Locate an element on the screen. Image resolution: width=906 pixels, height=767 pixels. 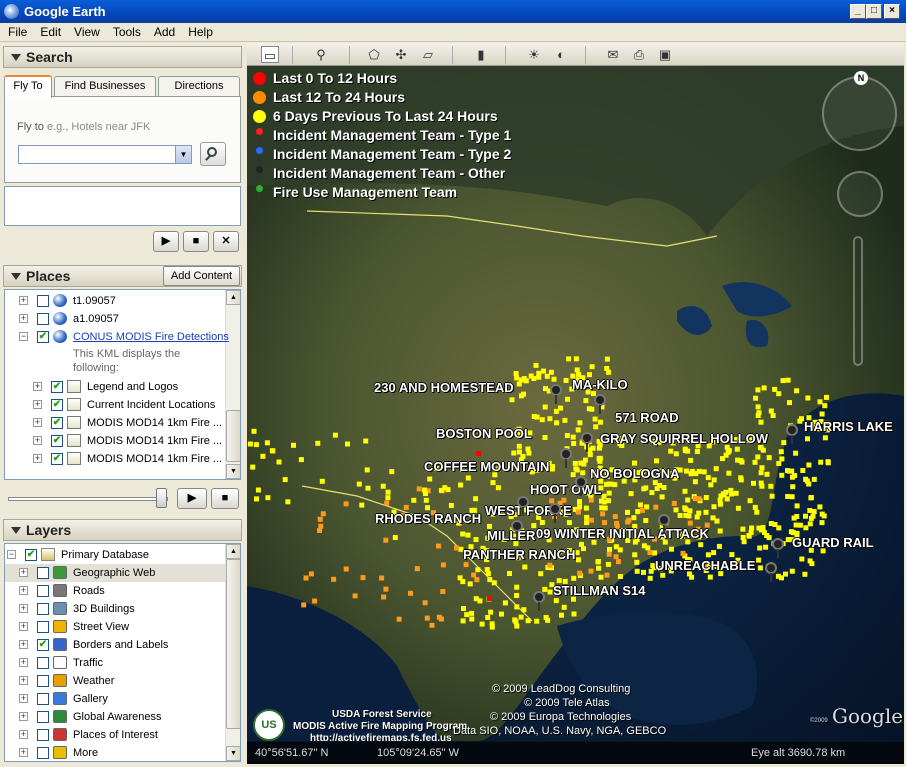
incident-label: HOOT OWL is located at coordinates (566, 489).